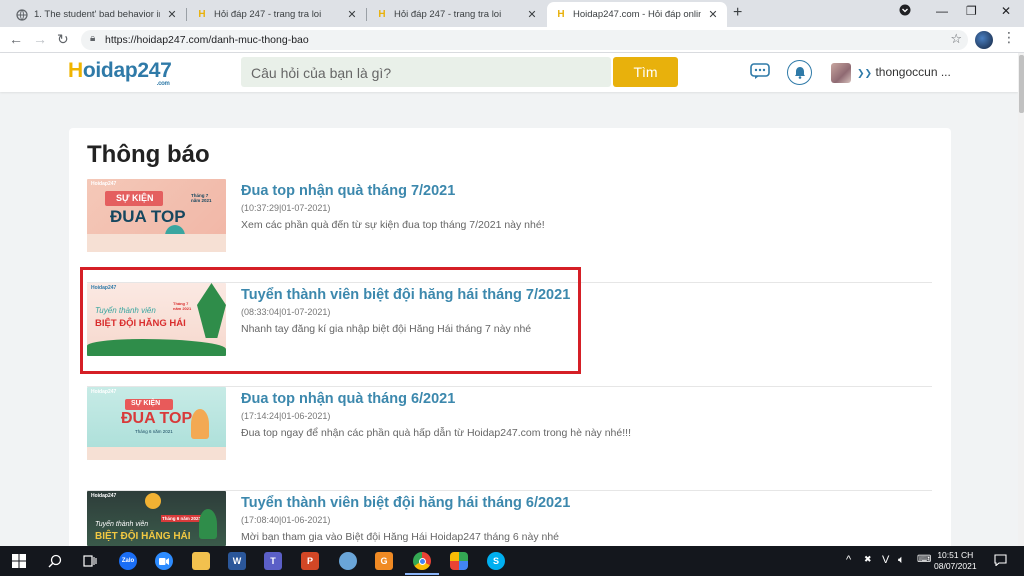  What do you see at coordinates (286, 416) in the screenshot?
I see `announcement-time: (17:14:24|01-06-2021)` at bounding box center [286, 416].